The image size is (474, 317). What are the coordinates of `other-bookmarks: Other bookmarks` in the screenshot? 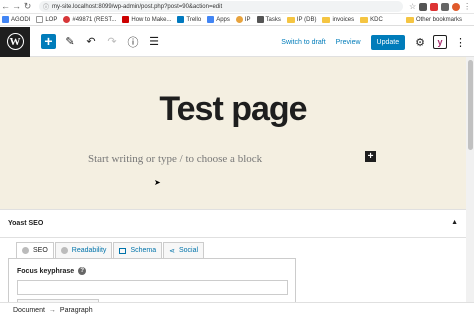 It's located at (433, 19).